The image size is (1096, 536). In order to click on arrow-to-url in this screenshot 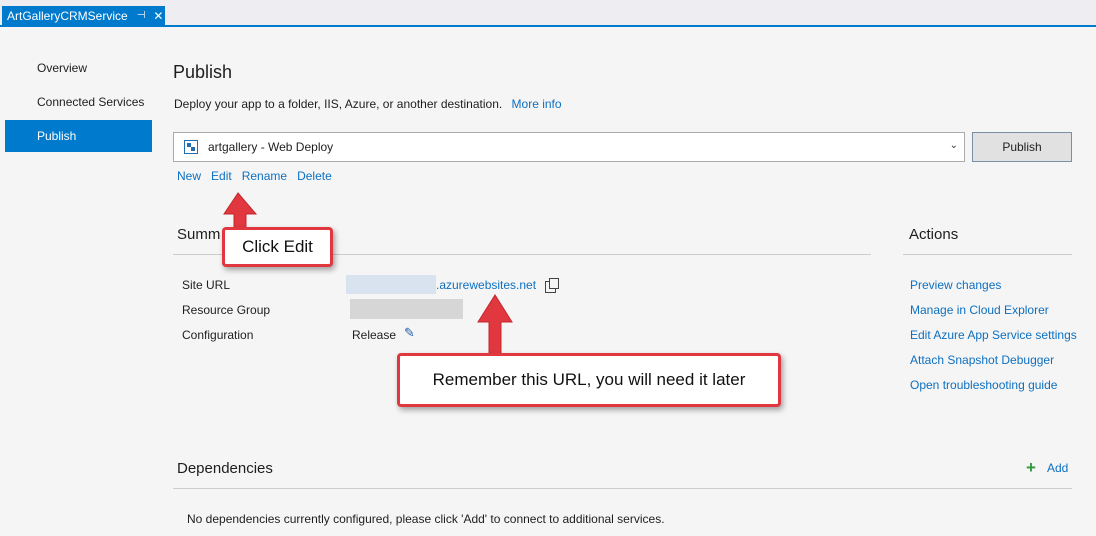, I will do `click(495, 326)`.